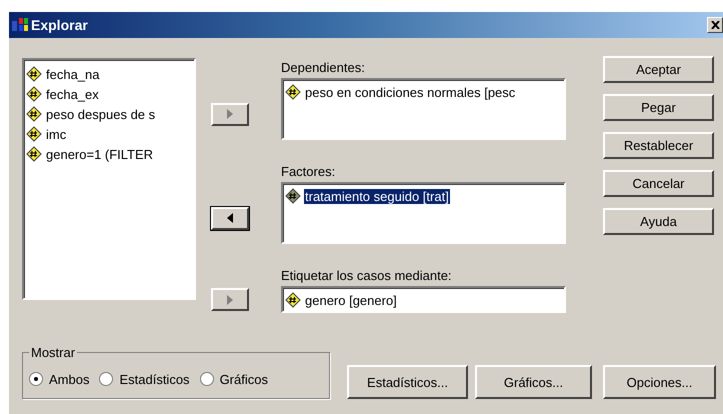  I want to click on radio-option: Gráficos, so click(234, 379).